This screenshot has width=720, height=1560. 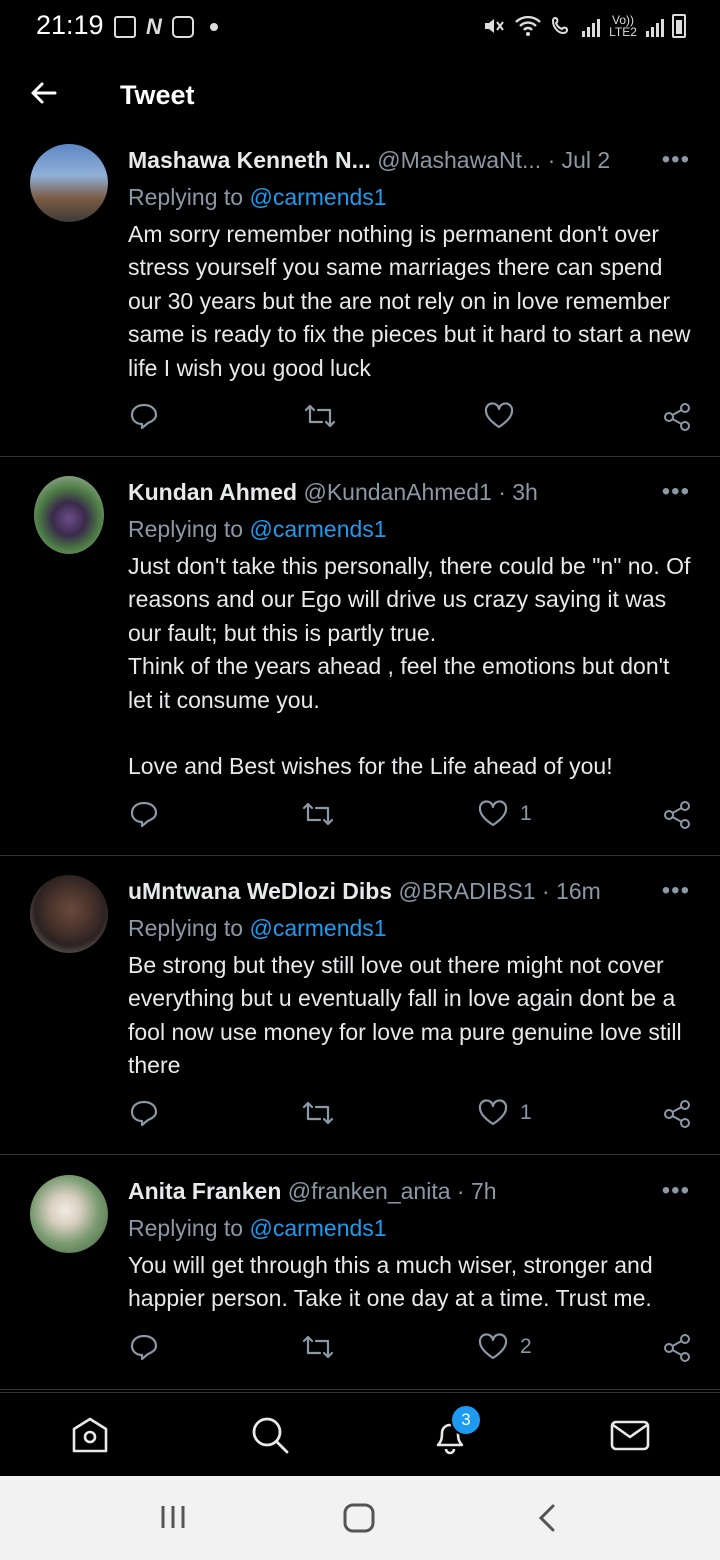 I want to click on tweet-actions: 2, so click(x=413, y=1353).